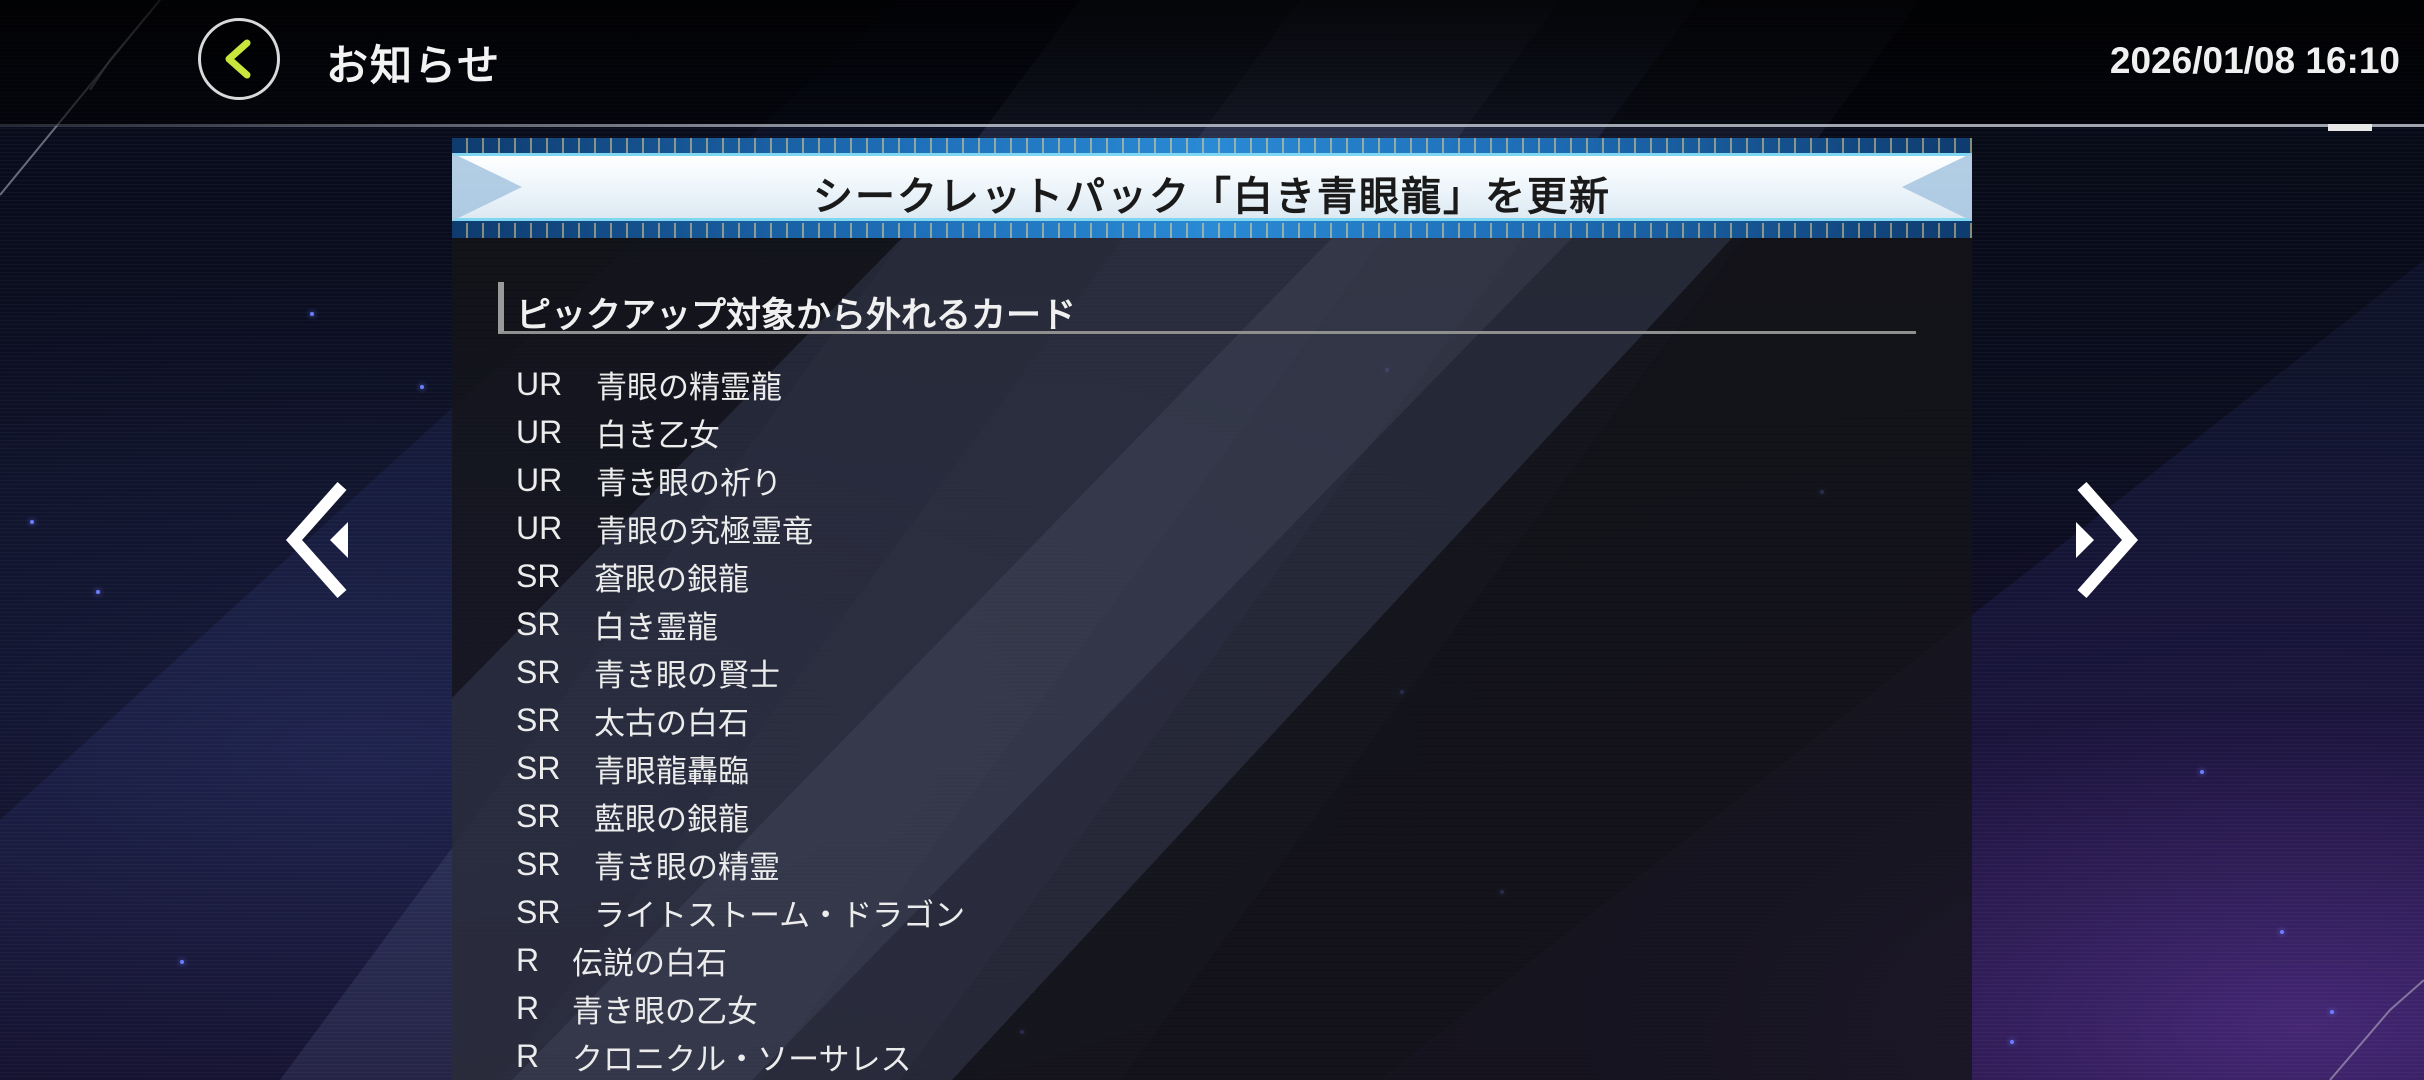 The height and width of the screenshot is (1080, 2424). I want to click on double-chevron-left-icon, so click(316, 540).